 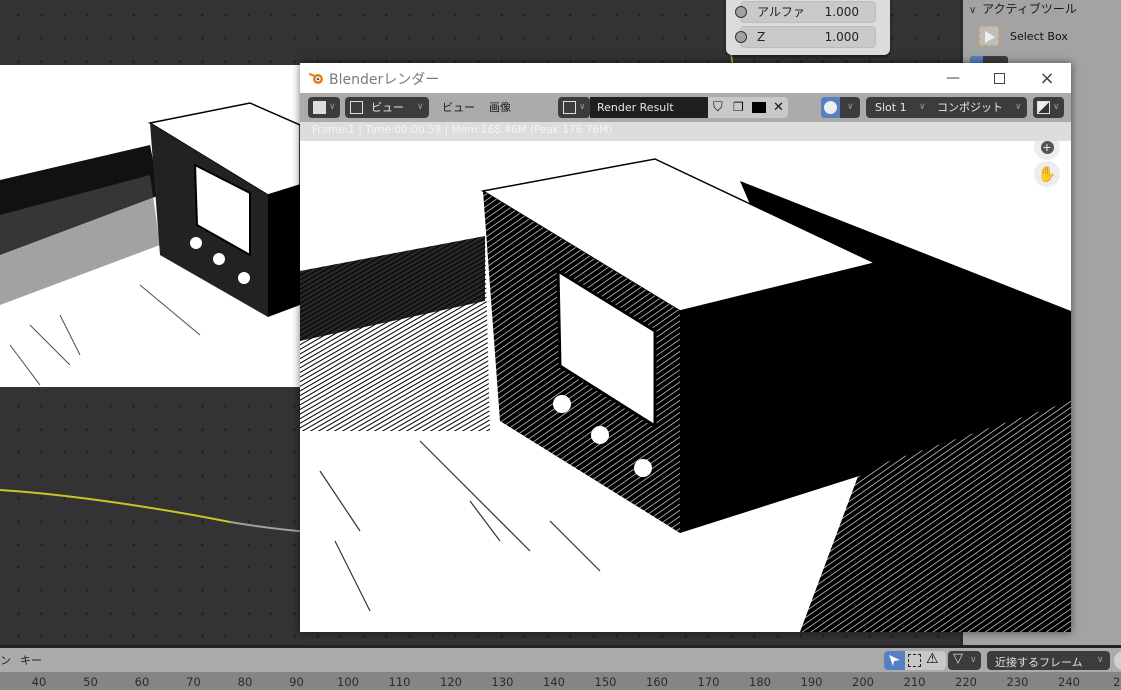 I want to click on timeline-tick-label: 120, so click(x=451, y=682).